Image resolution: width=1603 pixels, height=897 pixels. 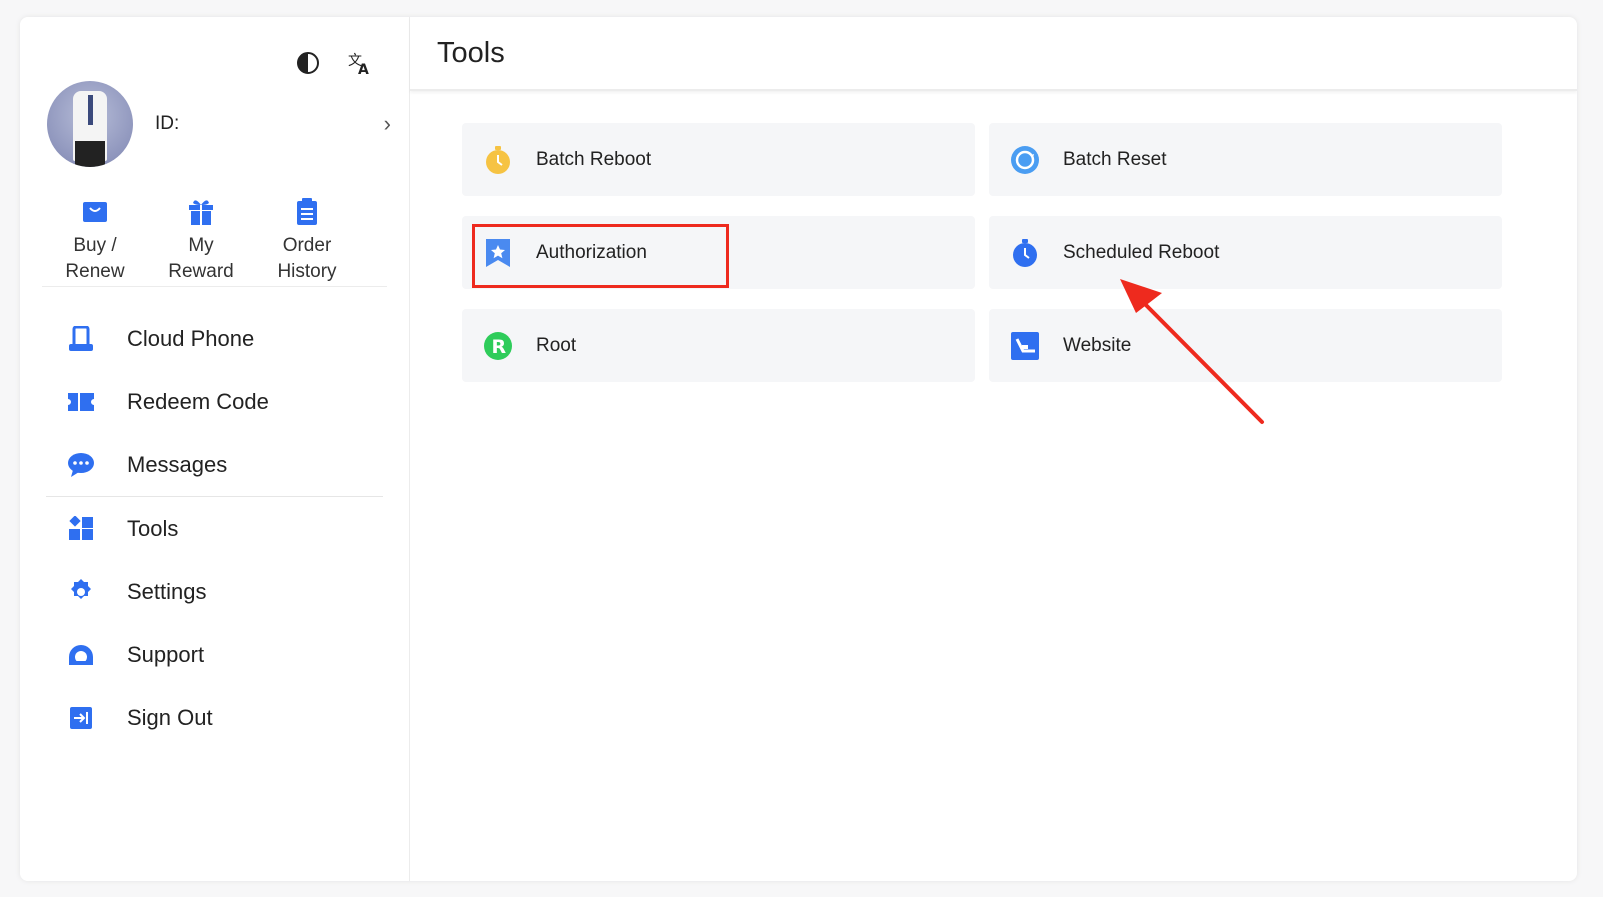 What do you see at coordinates (81, 339) in the screenshot?
I see `cloud-phone-icon` at bounding box center [81, 339].